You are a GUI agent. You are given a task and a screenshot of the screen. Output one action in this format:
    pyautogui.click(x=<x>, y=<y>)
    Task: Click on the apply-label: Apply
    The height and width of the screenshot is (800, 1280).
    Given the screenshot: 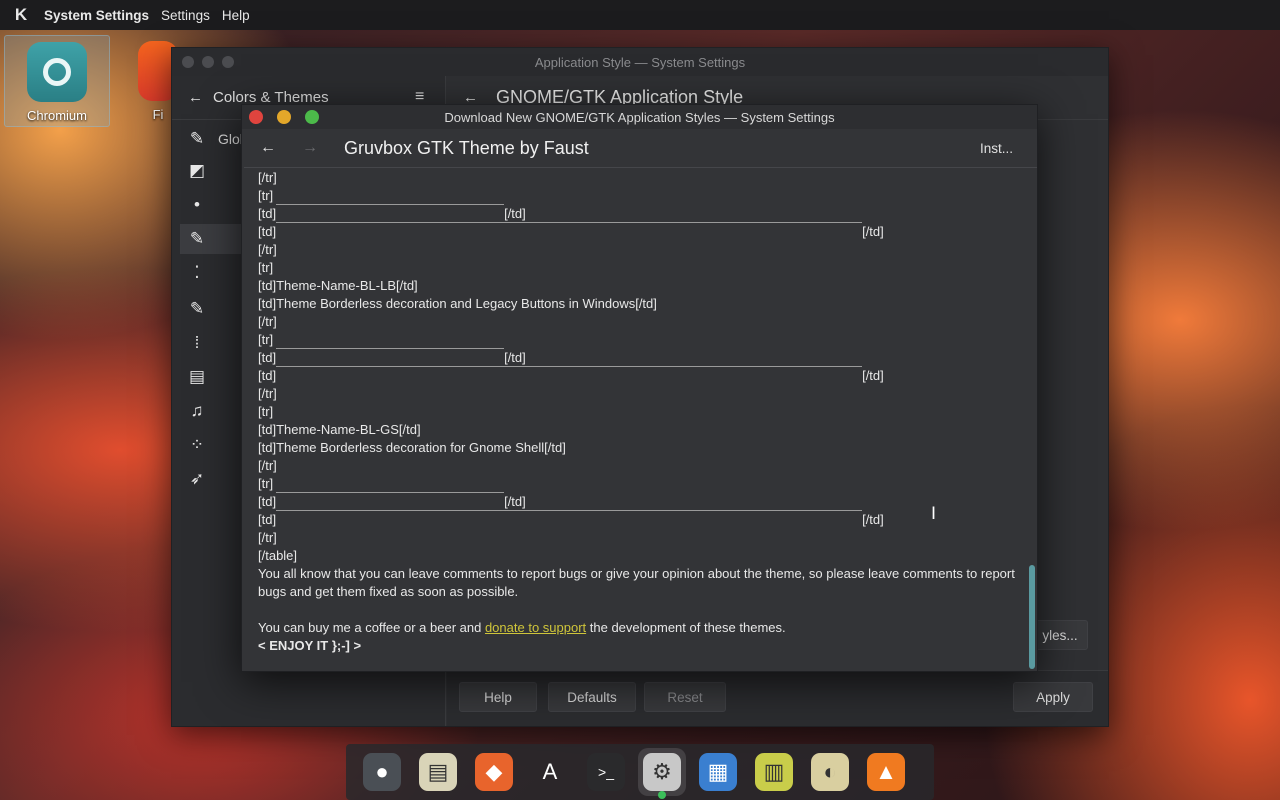 What is the action you would take?
    pyautogui.click(x=1053, y=697)
    